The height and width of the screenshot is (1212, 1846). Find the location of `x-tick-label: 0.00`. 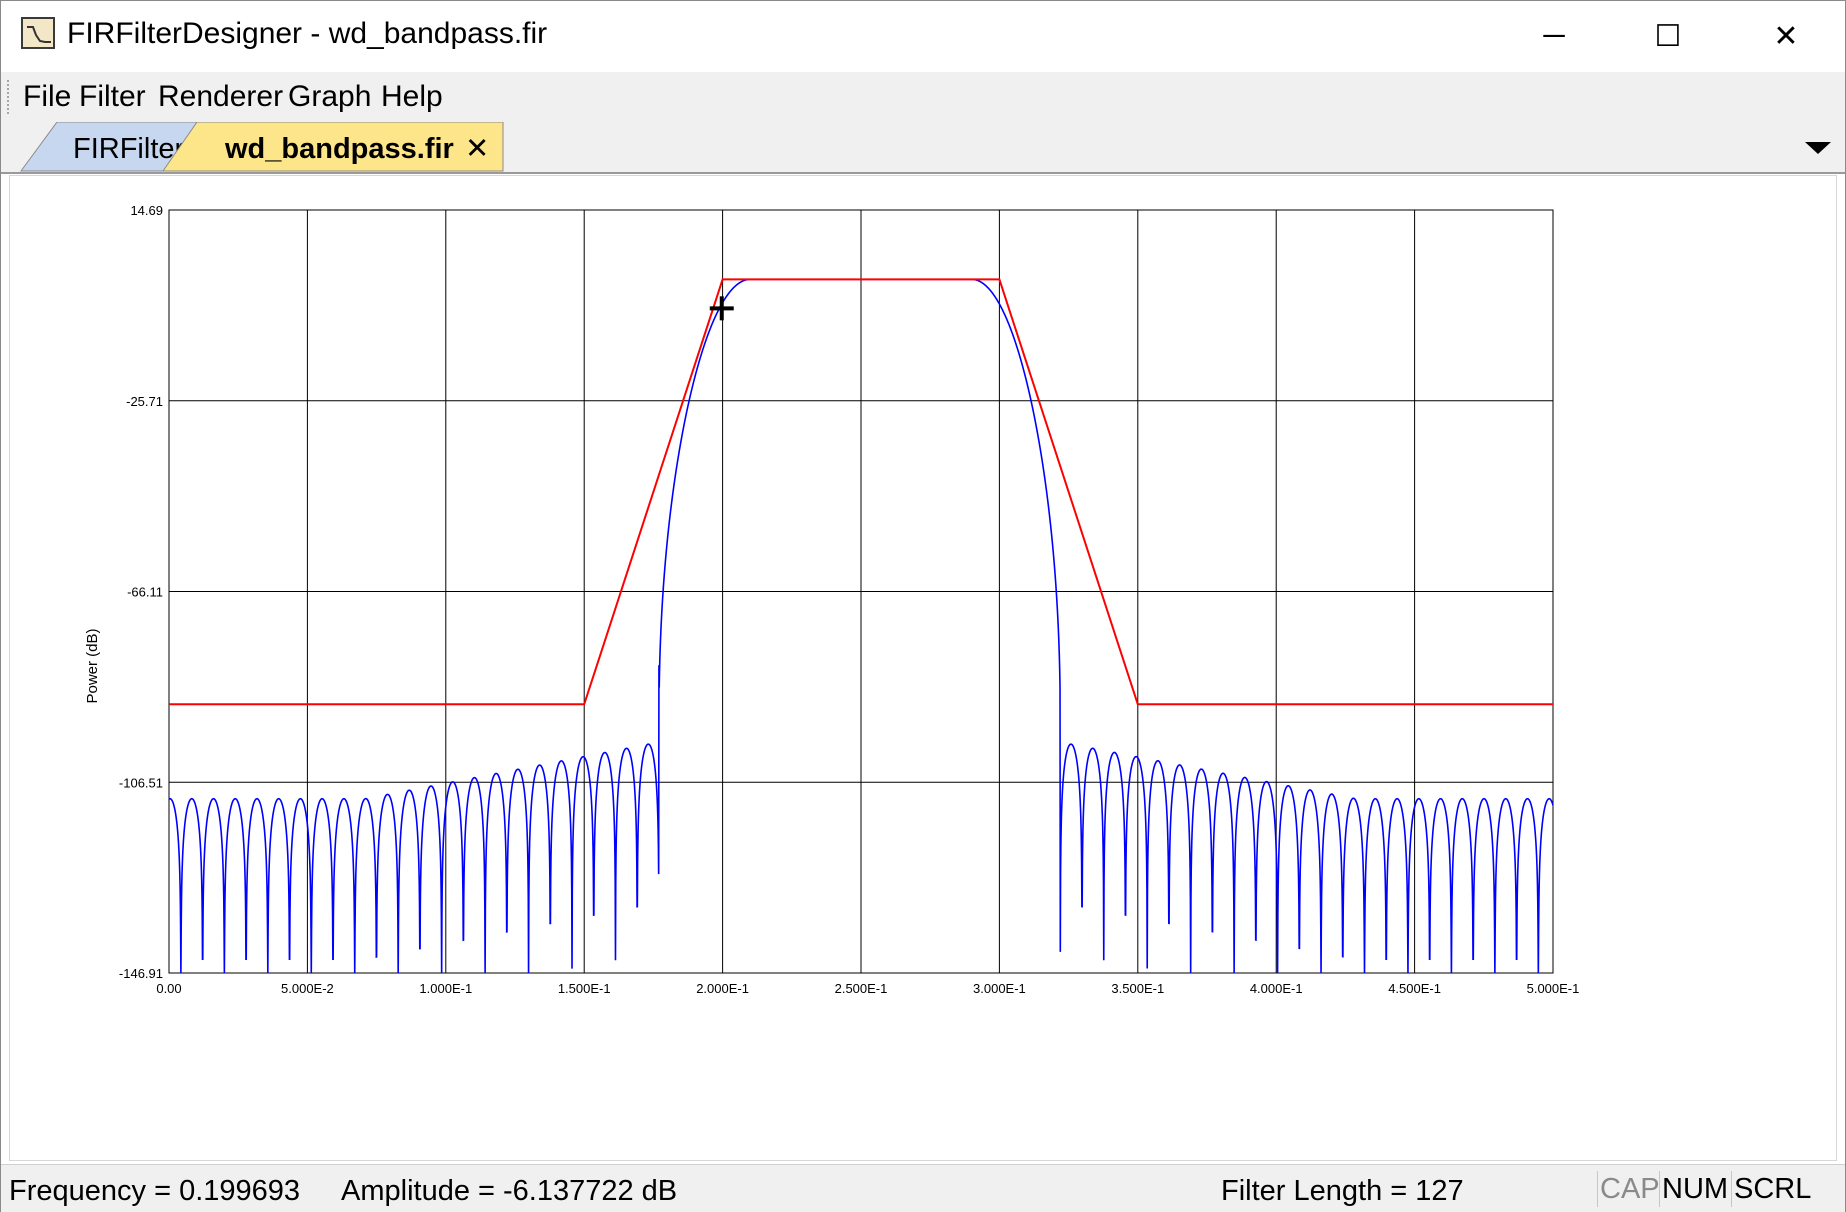

x-tick-label: 0.00 is located at coordinates (168, 988).